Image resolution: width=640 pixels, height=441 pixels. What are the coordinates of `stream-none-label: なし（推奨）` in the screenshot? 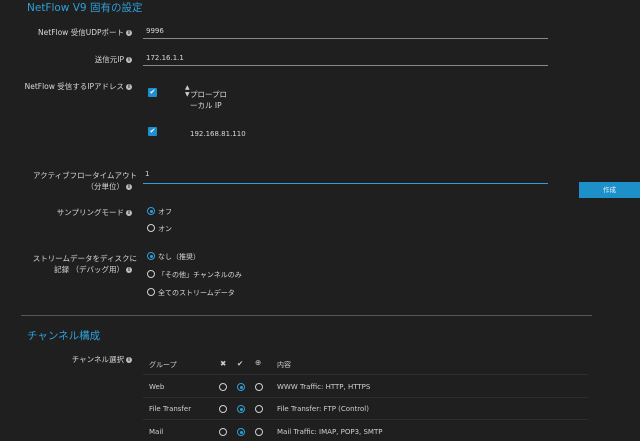 It's located at (179, 257).